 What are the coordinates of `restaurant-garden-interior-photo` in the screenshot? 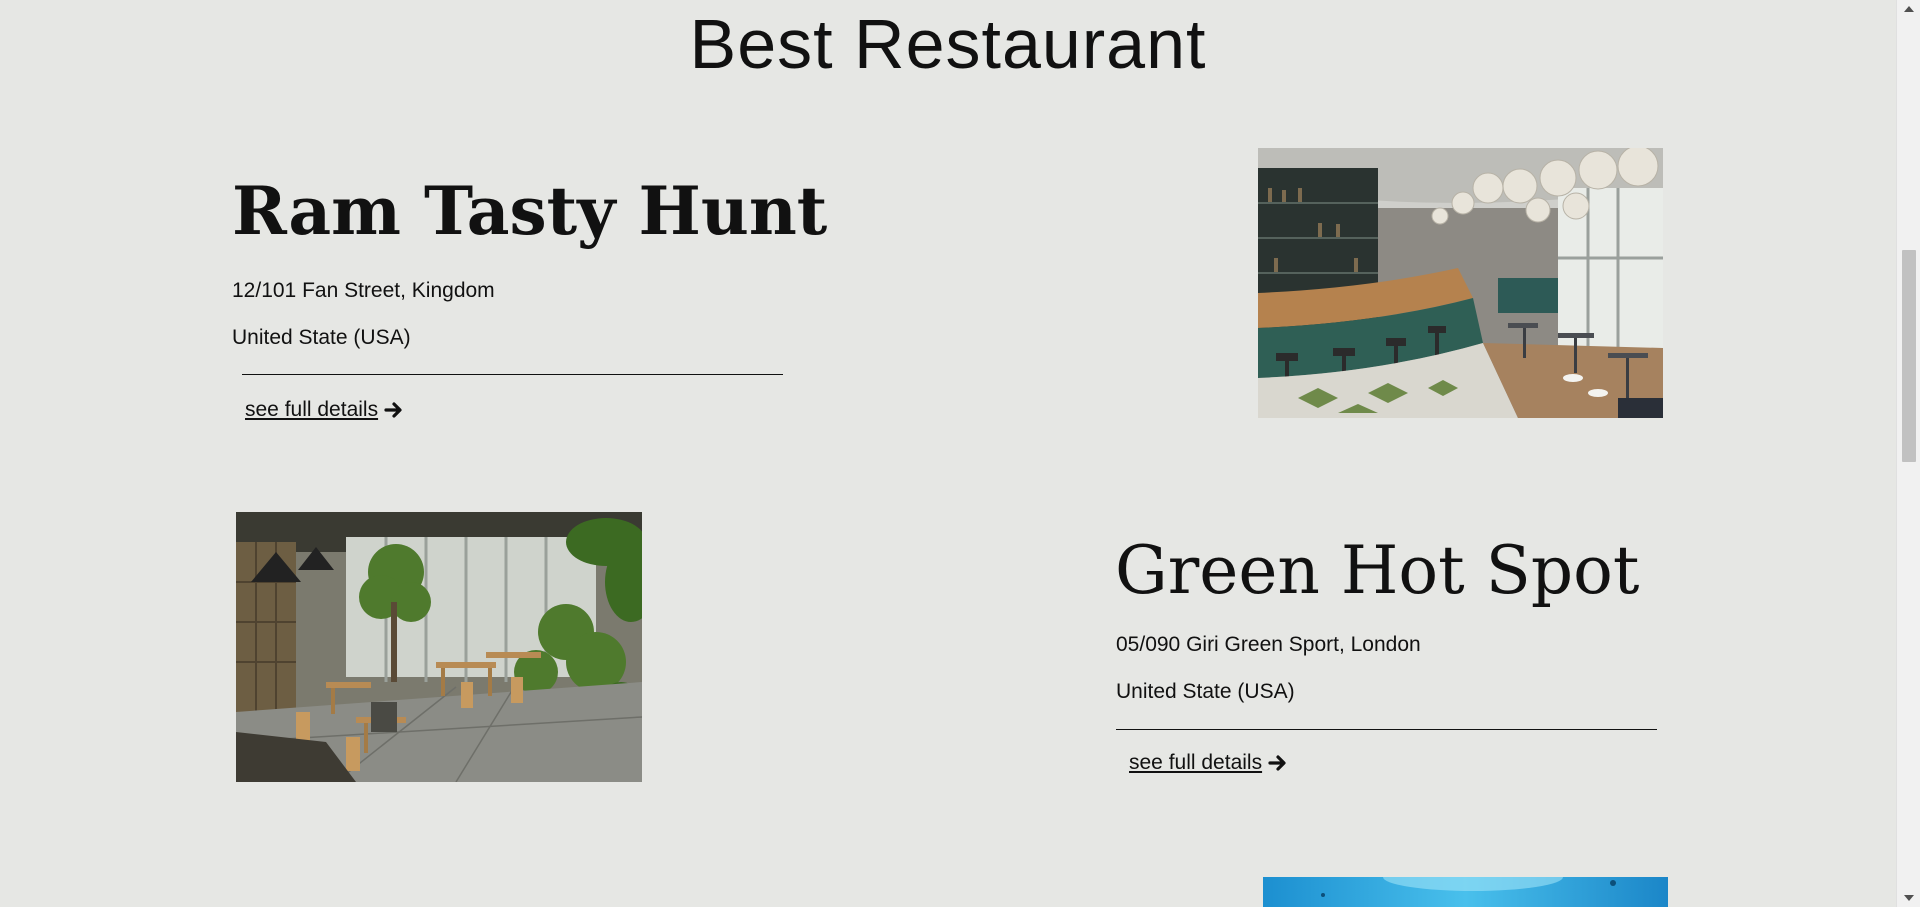 It's located at (439, 647).